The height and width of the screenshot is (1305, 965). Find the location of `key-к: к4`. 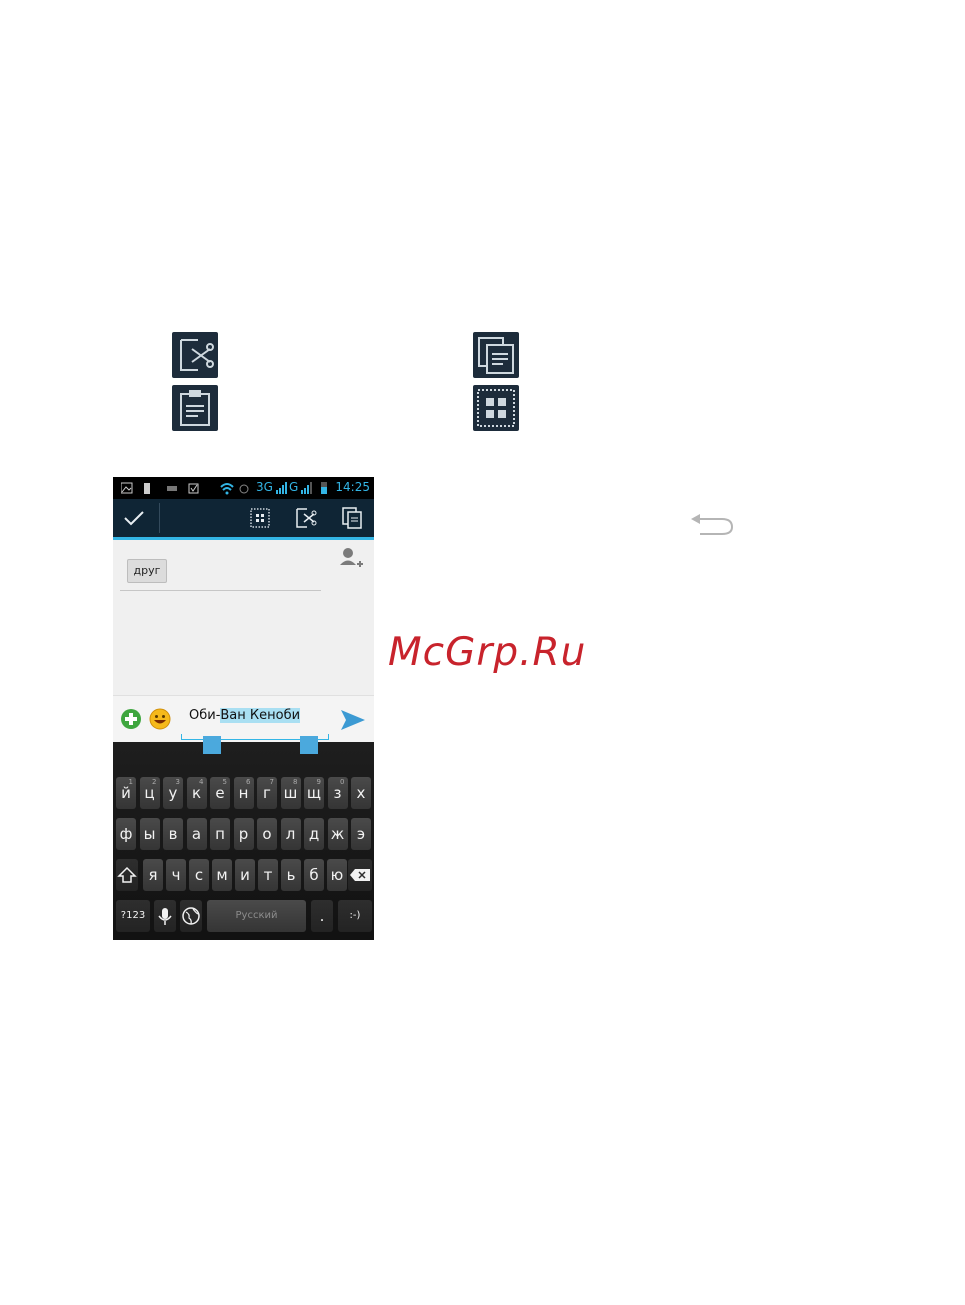

key-к: к4 is located at coordinates (196, 793).